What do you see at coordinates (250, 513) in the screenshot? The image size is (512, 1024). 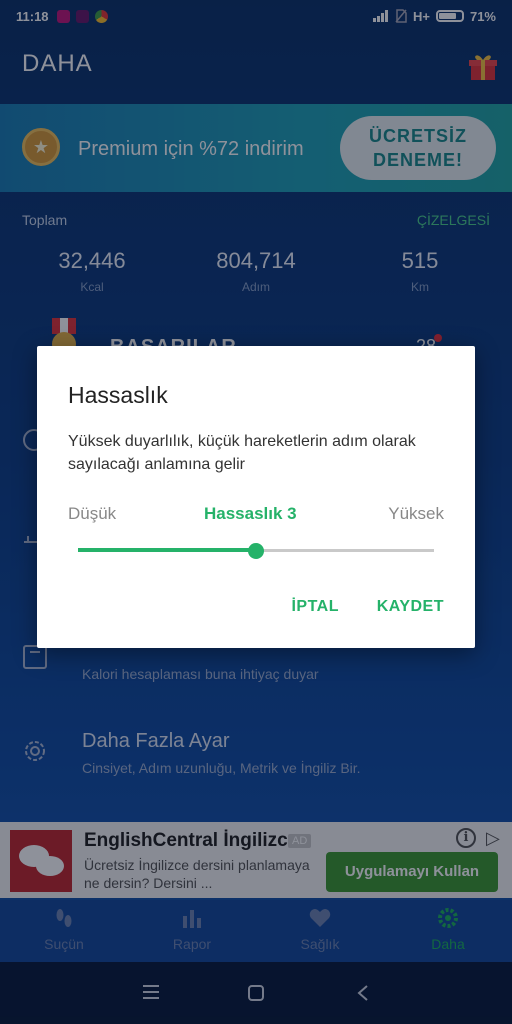 I see `slider-current-label: Hassaslık 3` at bounding box center [250, 513].